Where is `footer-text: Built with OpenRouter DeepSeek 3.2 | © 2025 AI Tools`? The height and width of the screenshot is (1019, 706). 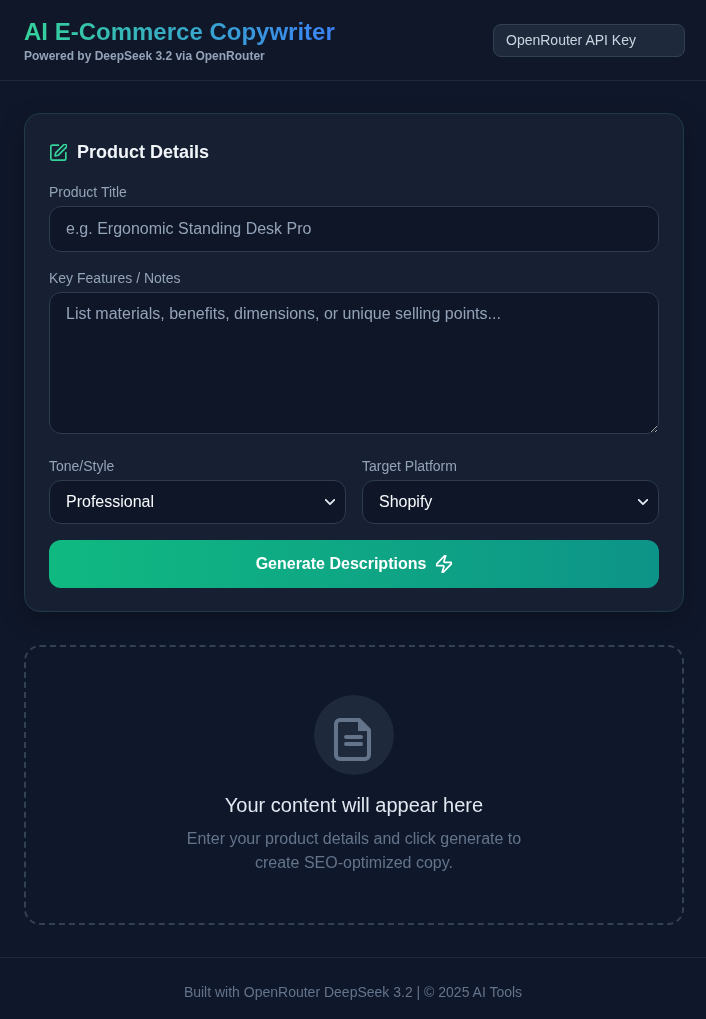
footer-text: Built with OpenRouter DeepSeek 3.2 | © 2025 AI Tools is located at coordinates (353, 992).